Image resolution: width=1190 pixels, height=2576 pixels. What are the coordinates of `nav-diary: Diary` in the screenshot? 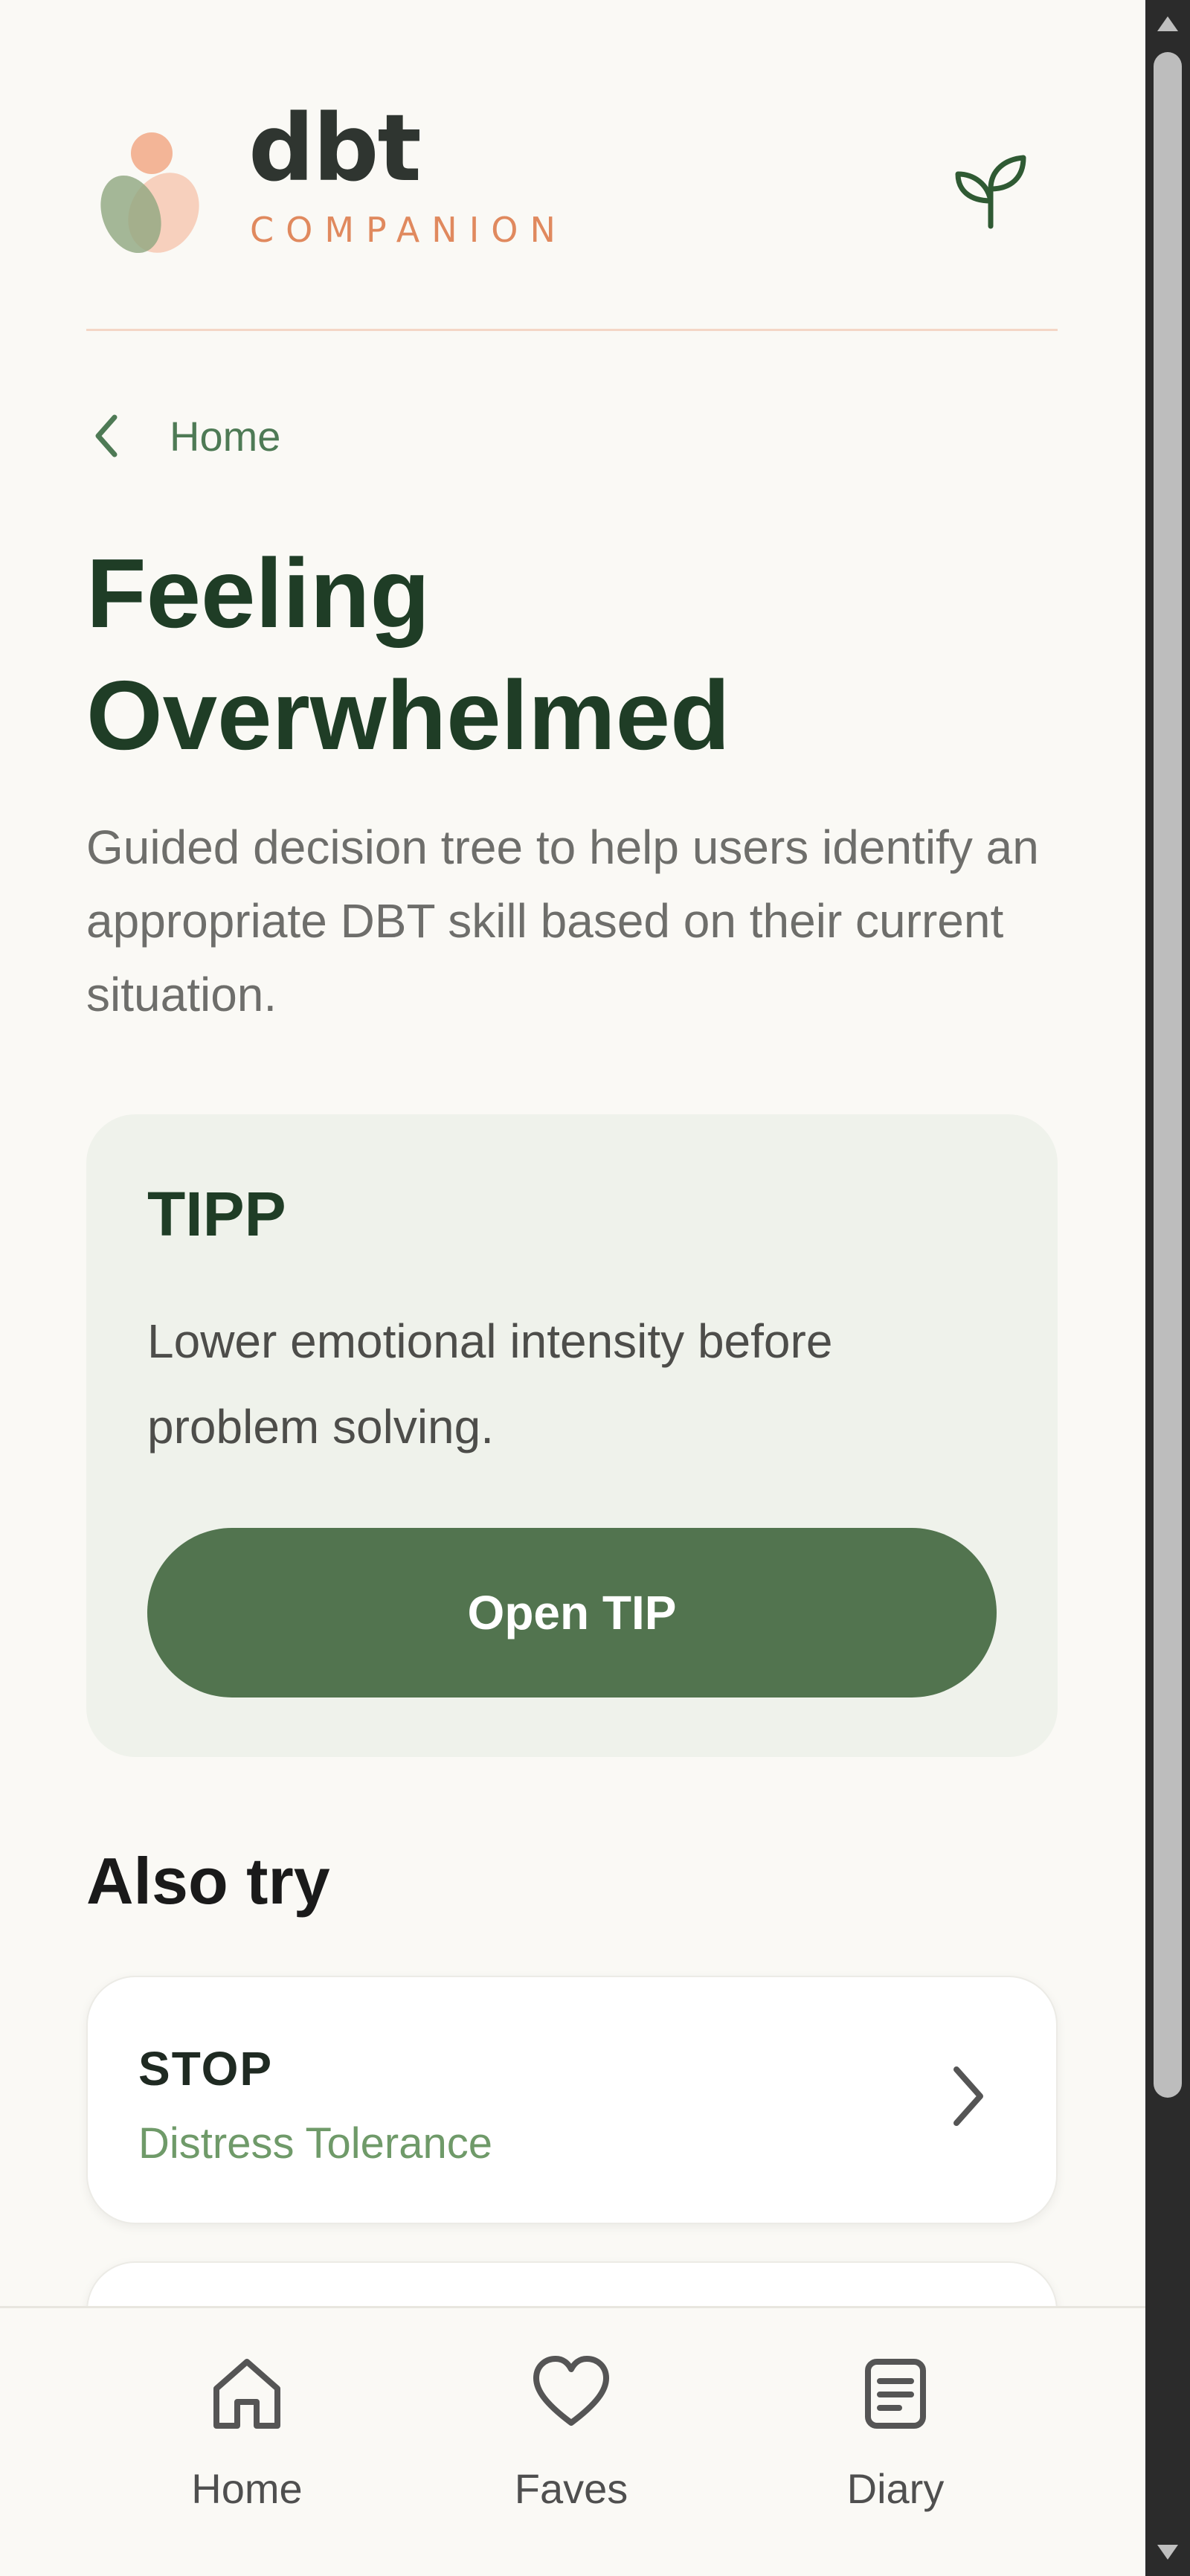 It's located at (896, 2442).